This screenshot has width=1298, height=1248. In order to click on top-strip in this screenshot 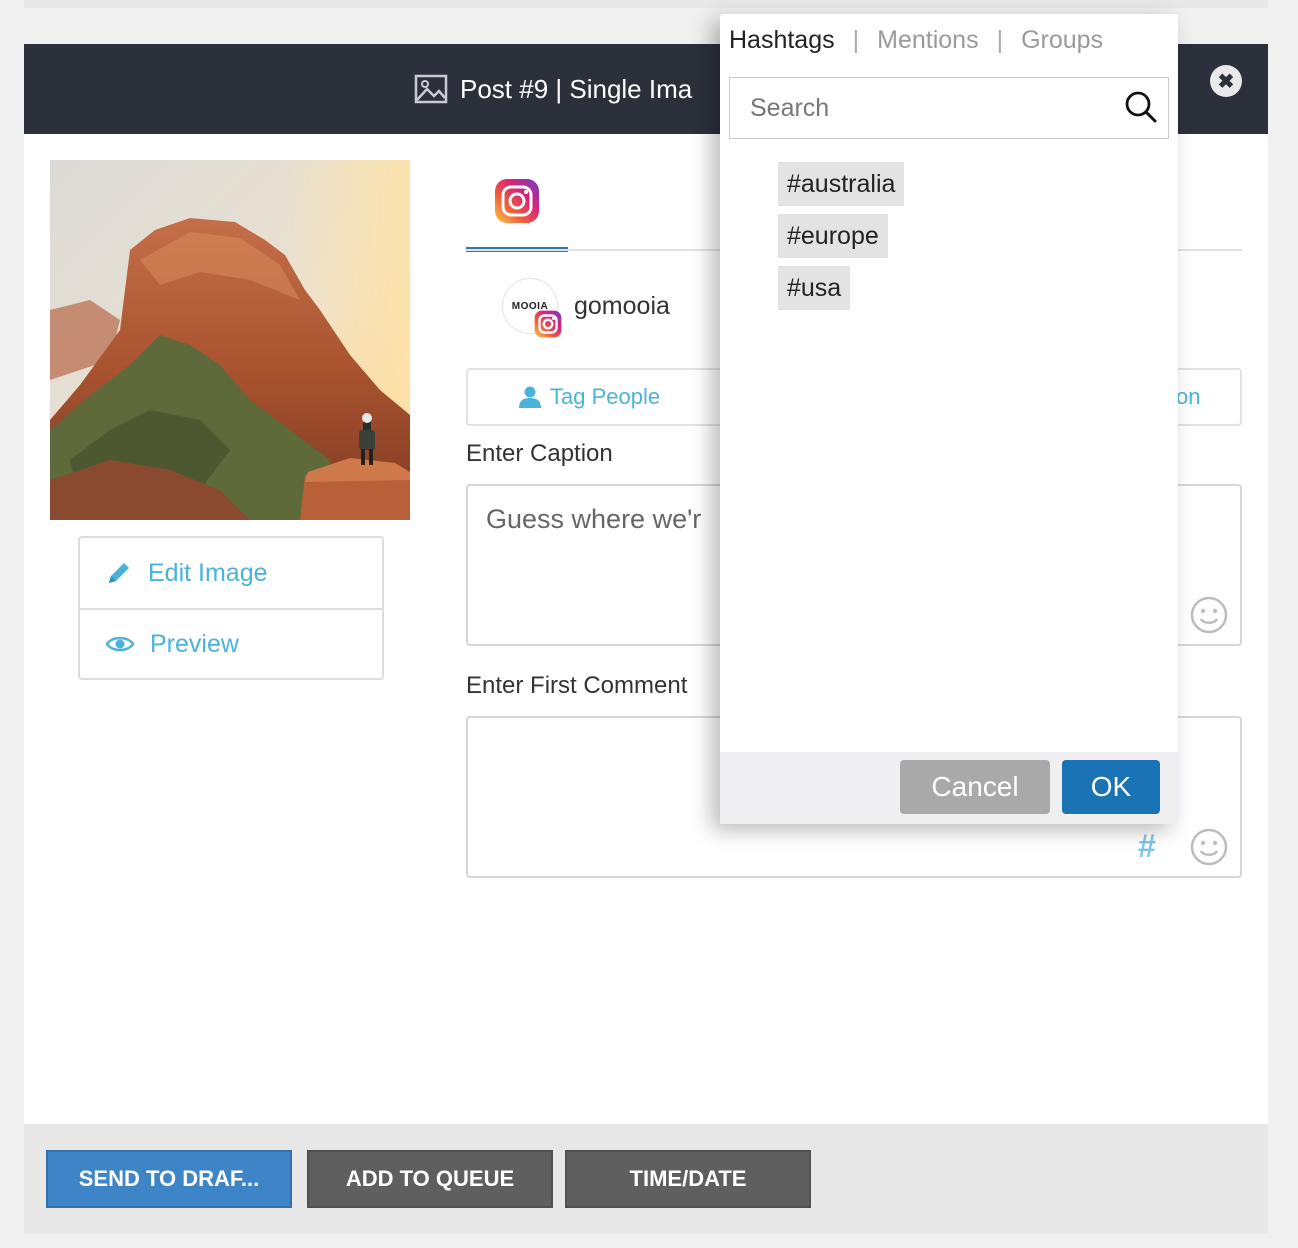, I will do `click(646, 4)`.